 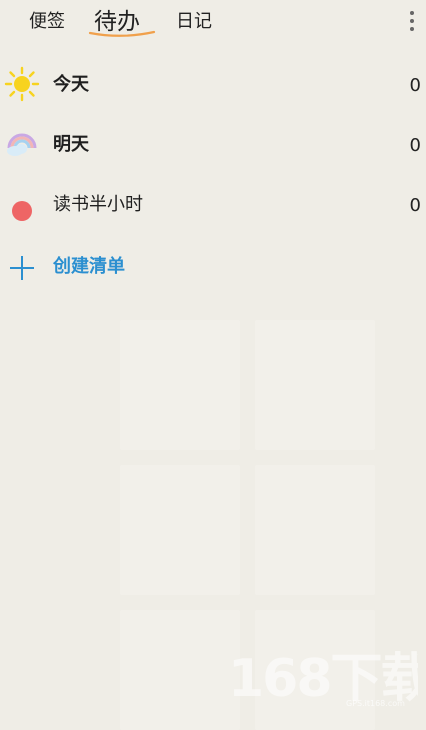 I want to click on create-list-button: 创建清单, so click(x=110, y=266).